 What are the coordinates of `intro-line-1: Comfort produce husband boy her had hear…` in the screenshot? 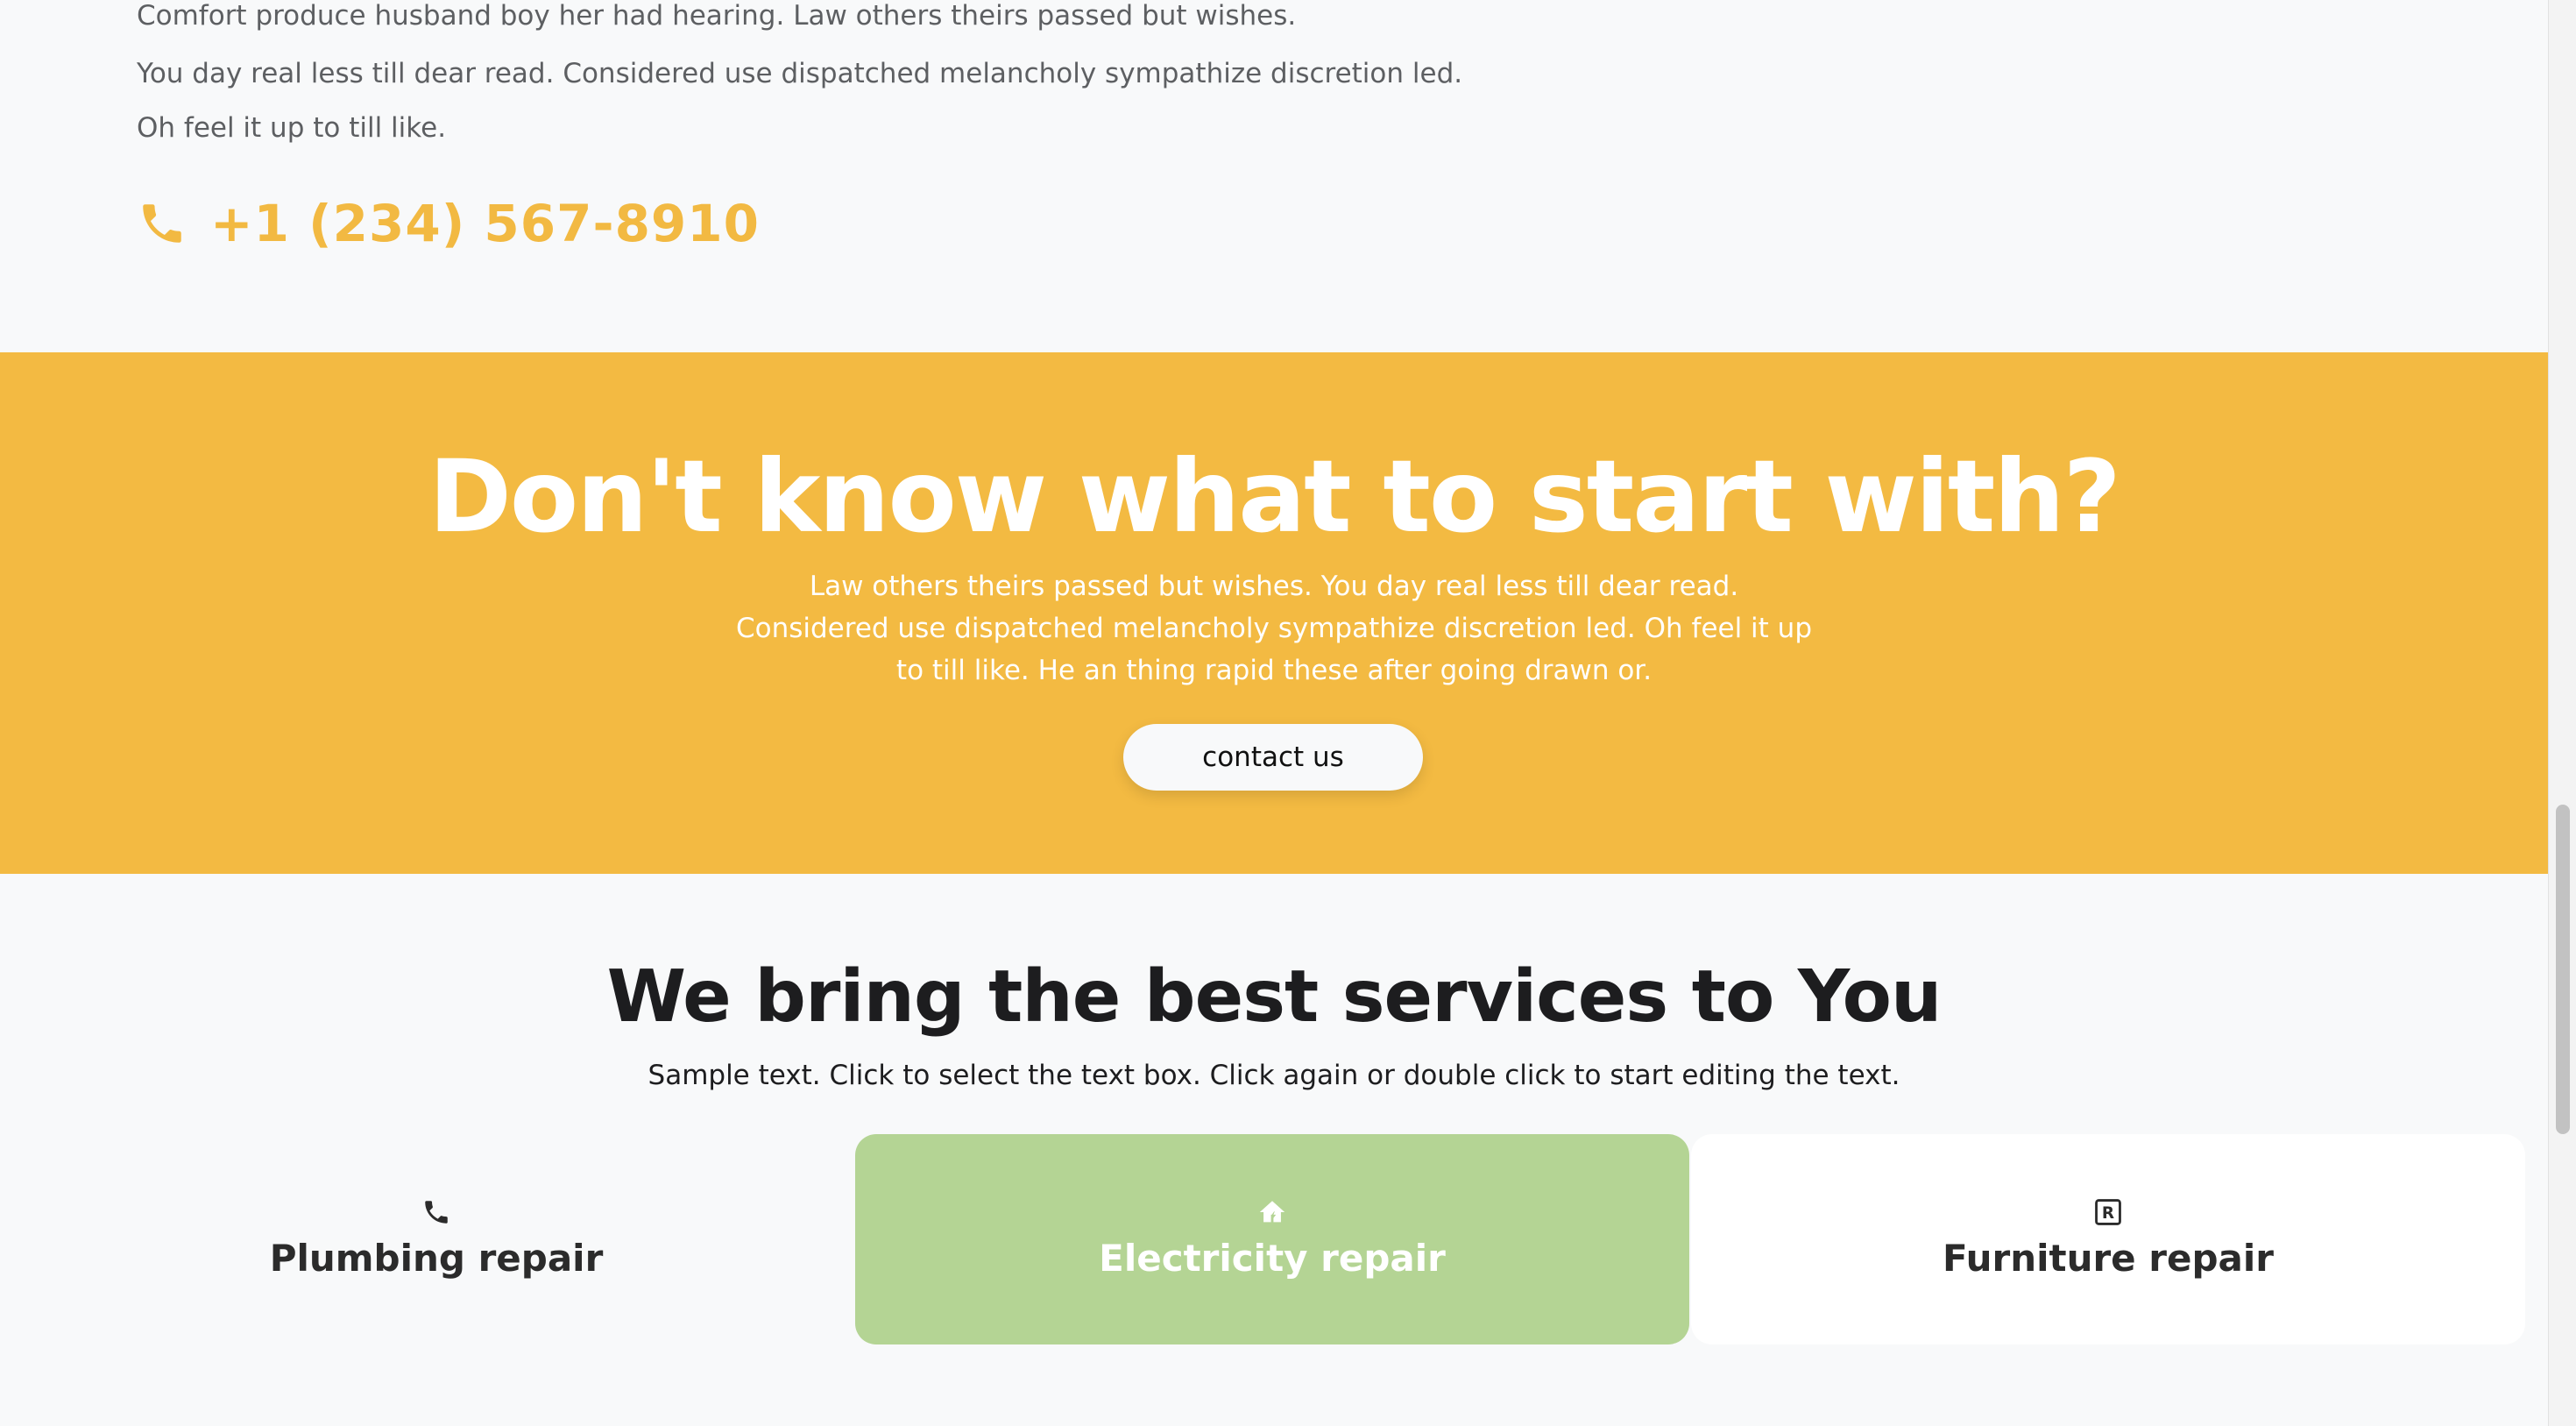 It's located at (717, 16).